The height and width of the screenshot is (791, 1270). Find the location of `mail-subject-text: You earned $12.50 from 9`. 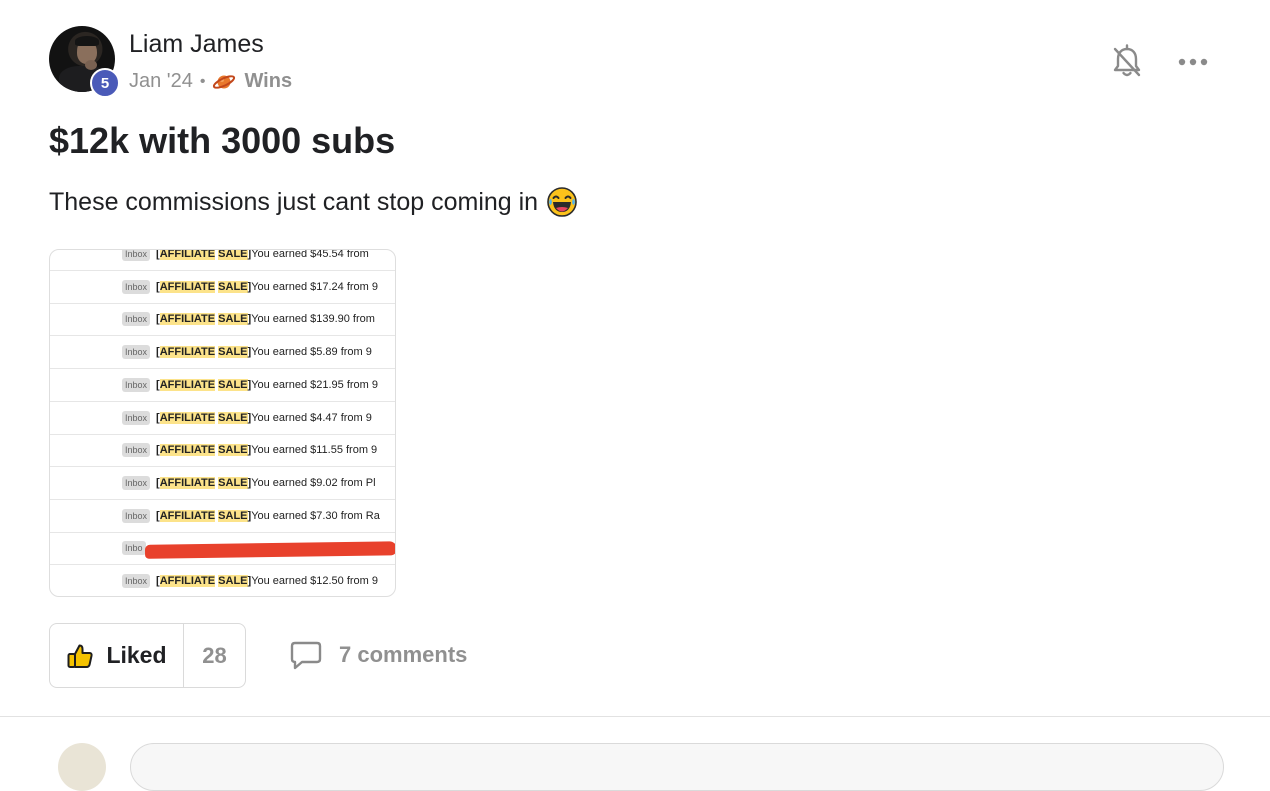

mail-subject-text: You earned $12.50 from 9 is located at coordinates (314, 581).